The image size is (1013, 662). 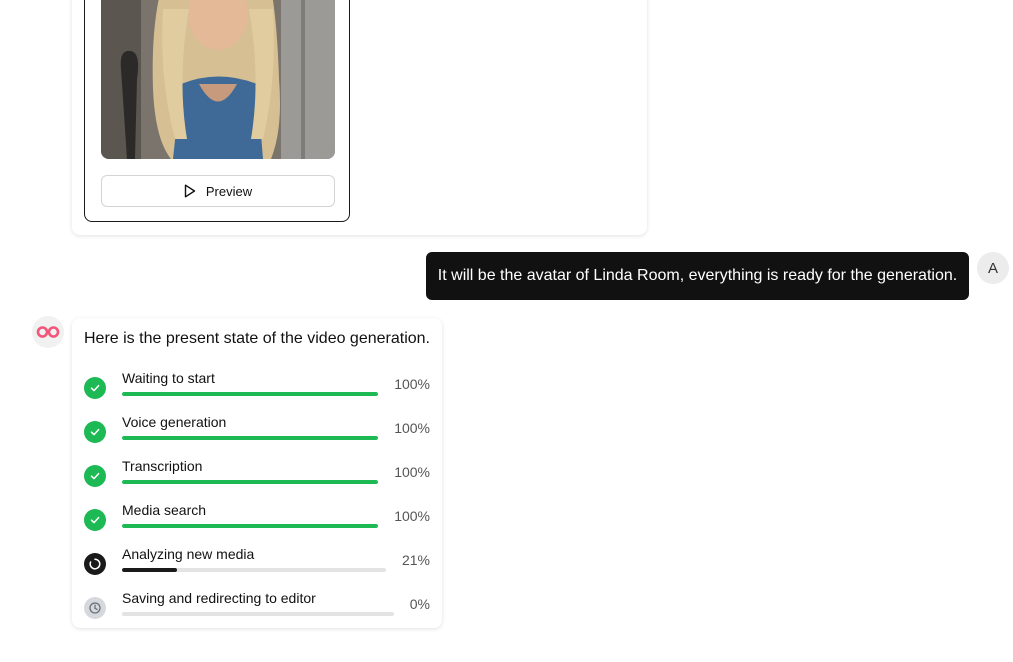 What do you see at coordinates (257, 434) in the screenshot?
I see `step-voice-generation: Voice generation 100%` at bounding box center [257, 434].